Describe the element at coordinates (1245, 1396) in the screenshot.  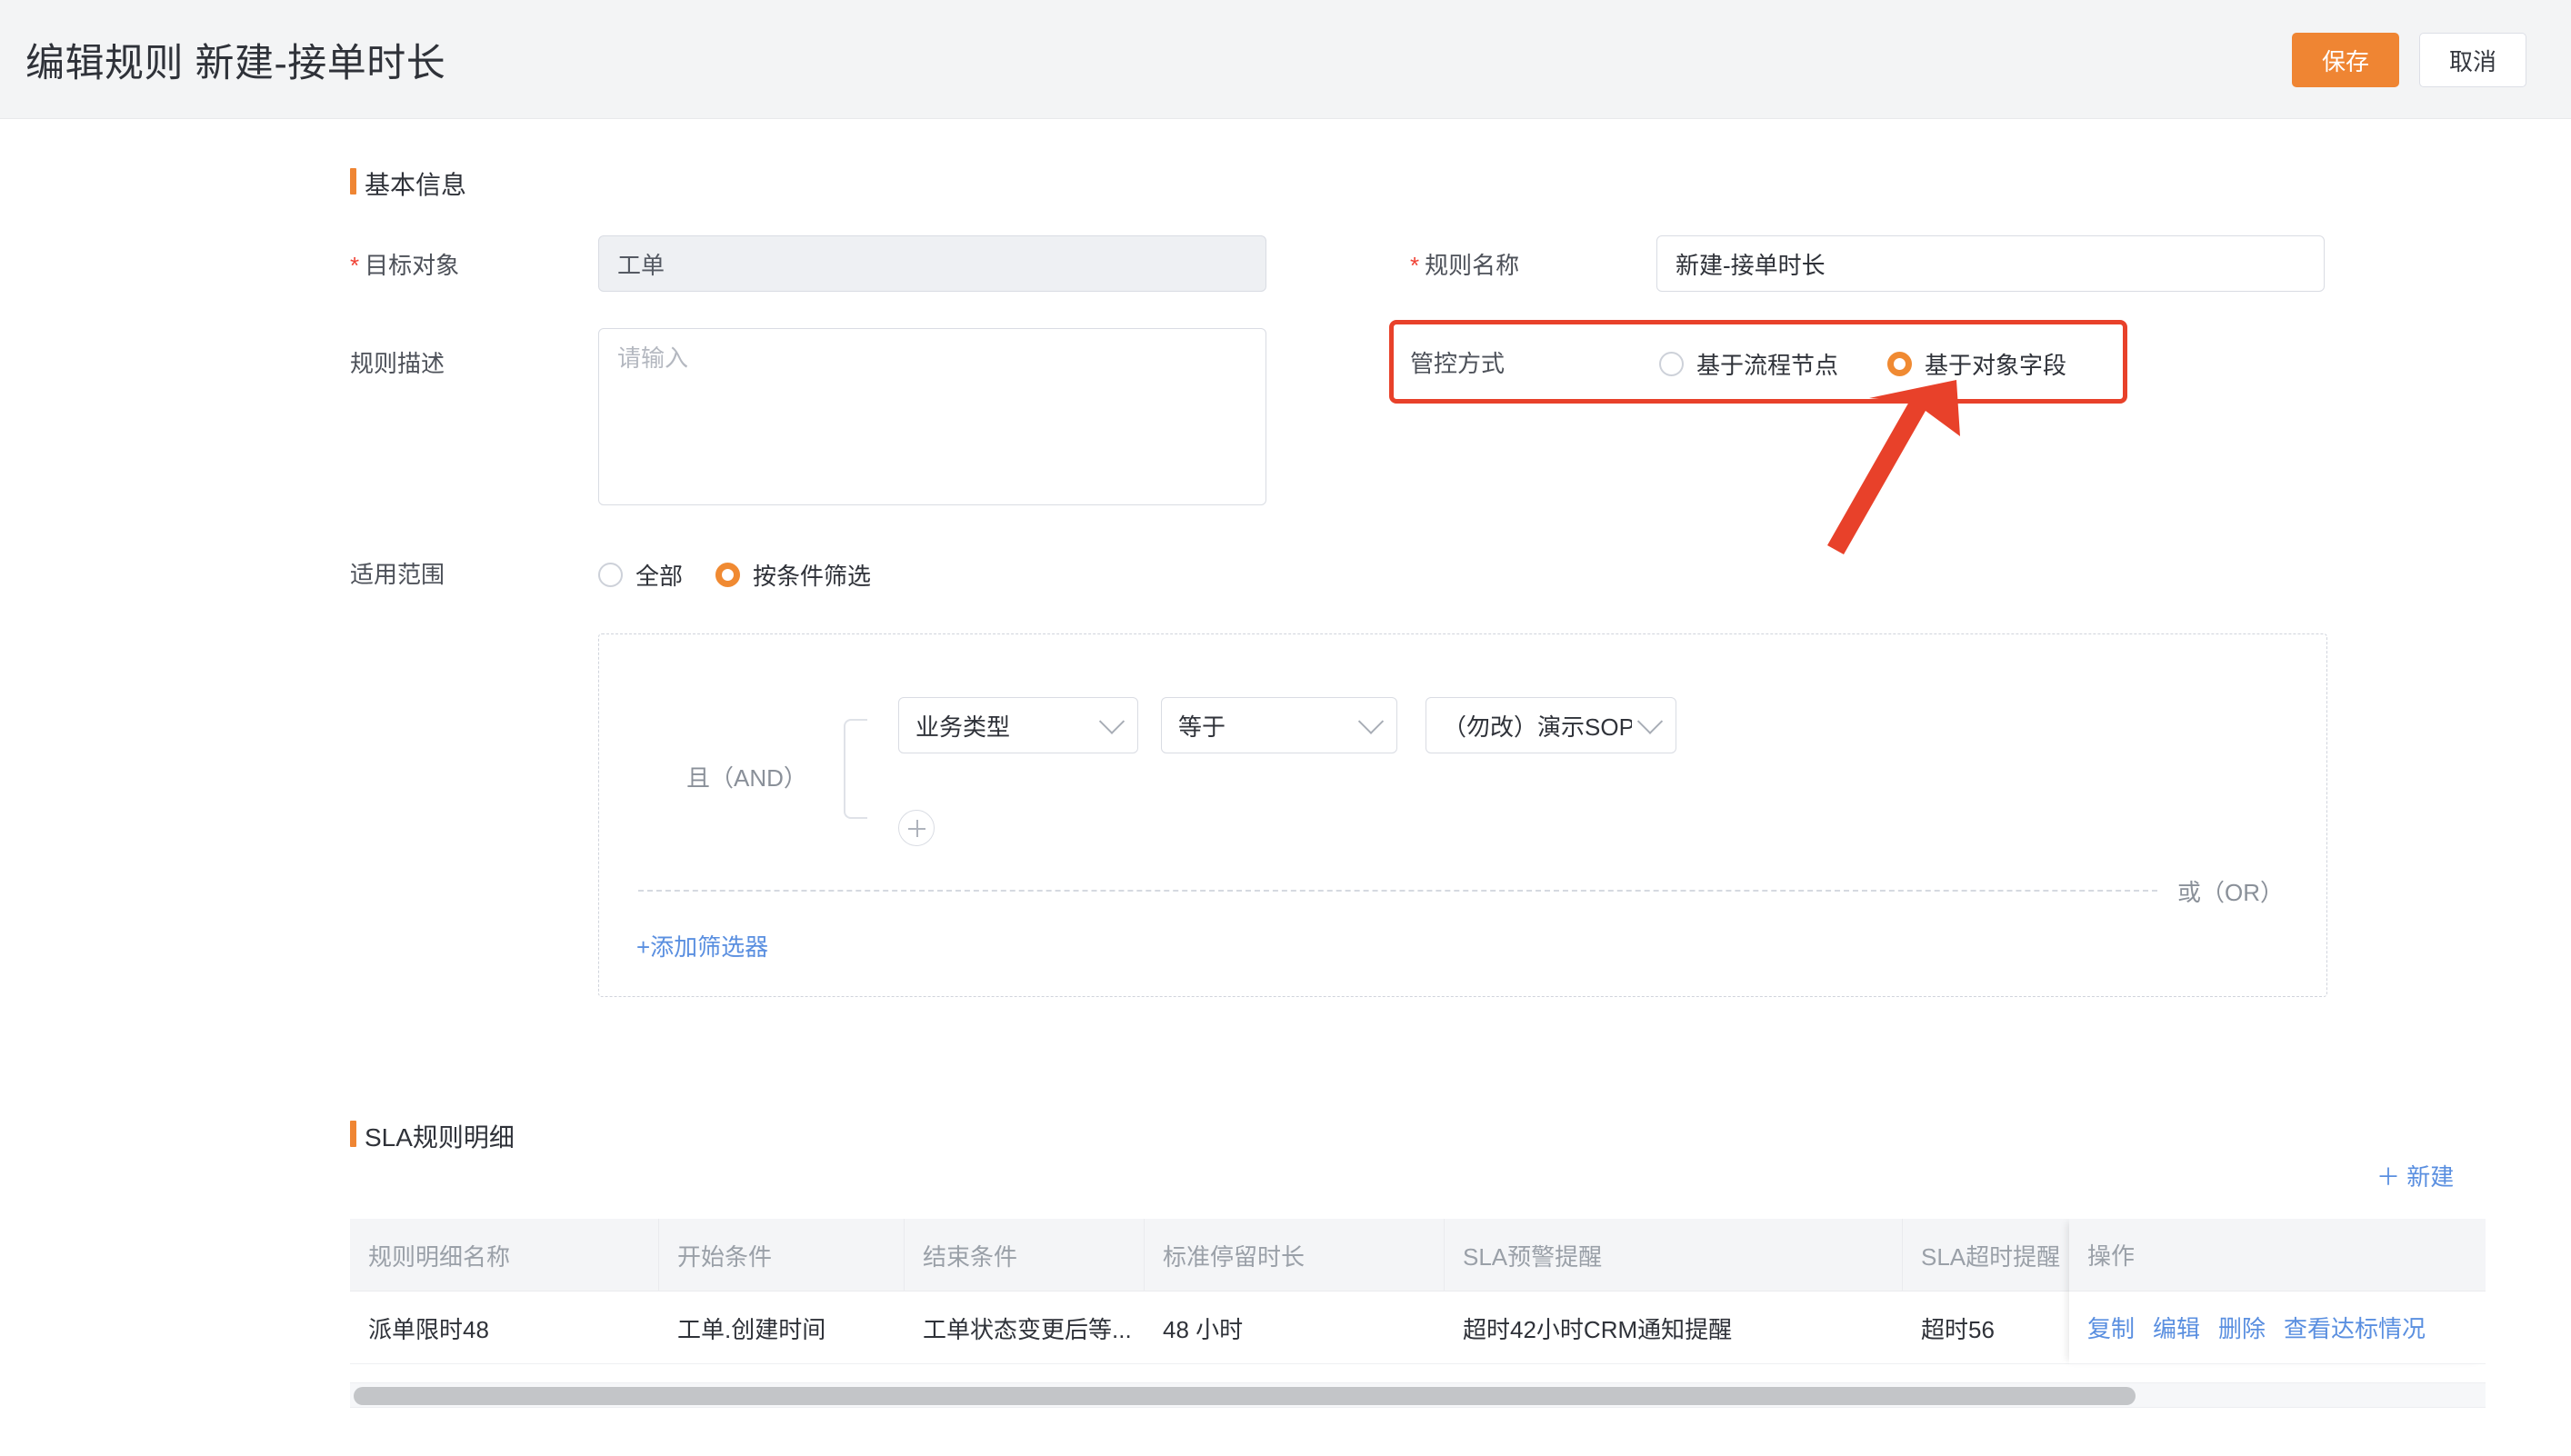
I see `table-scrollbar-thumb` at that location.